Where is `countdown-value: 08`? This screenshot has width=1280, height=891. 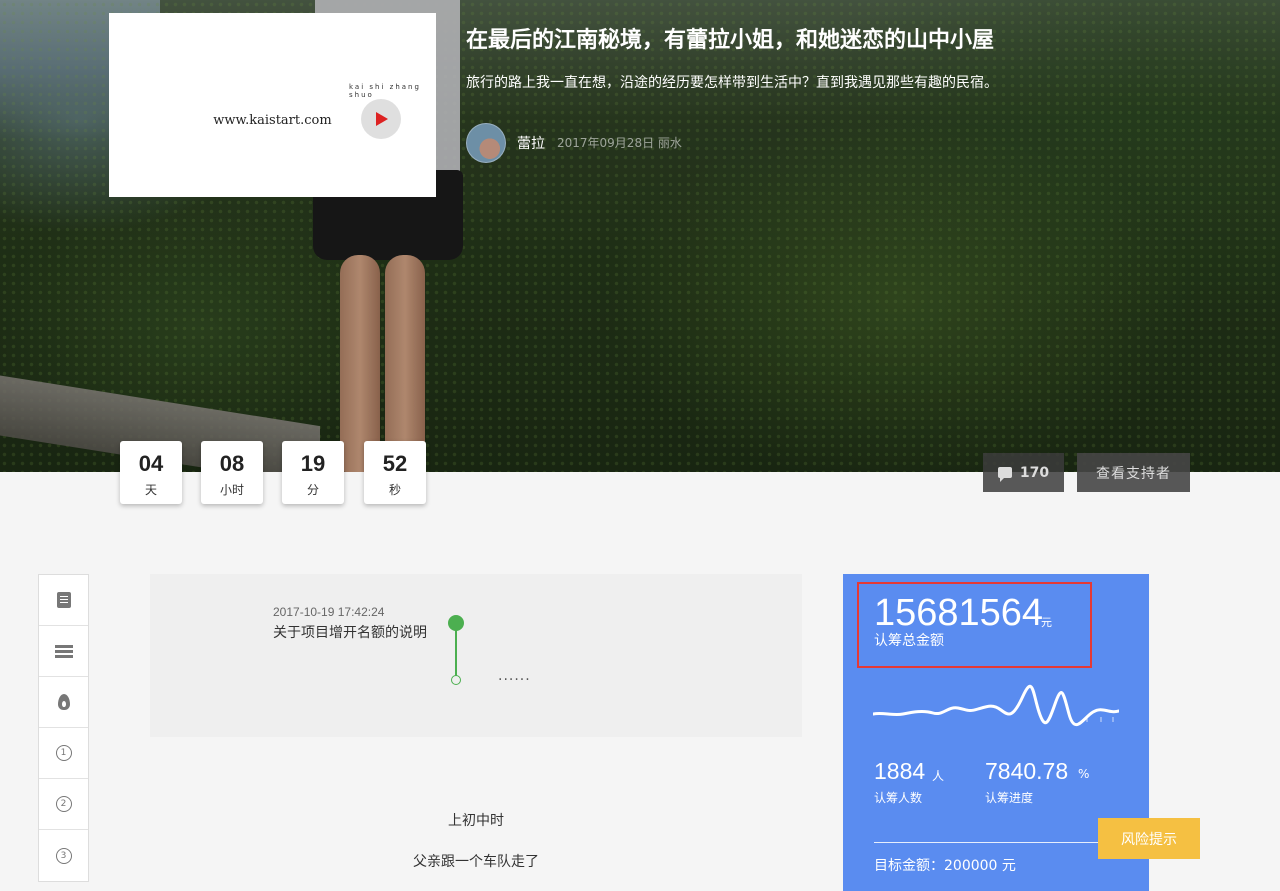
countdown-value: 08 is located at coordinates (232, 463).